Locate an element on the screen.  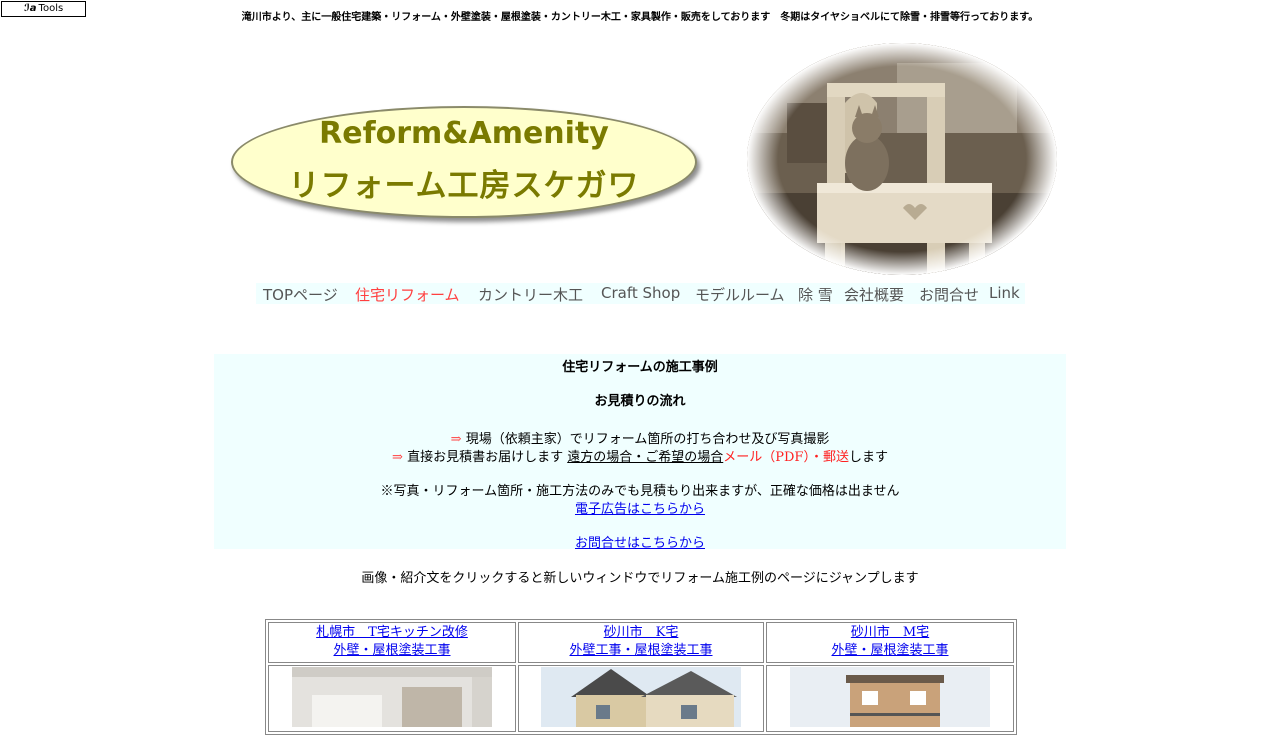
nav-item-contact: お問合せ is located at coordinates (949, 294).